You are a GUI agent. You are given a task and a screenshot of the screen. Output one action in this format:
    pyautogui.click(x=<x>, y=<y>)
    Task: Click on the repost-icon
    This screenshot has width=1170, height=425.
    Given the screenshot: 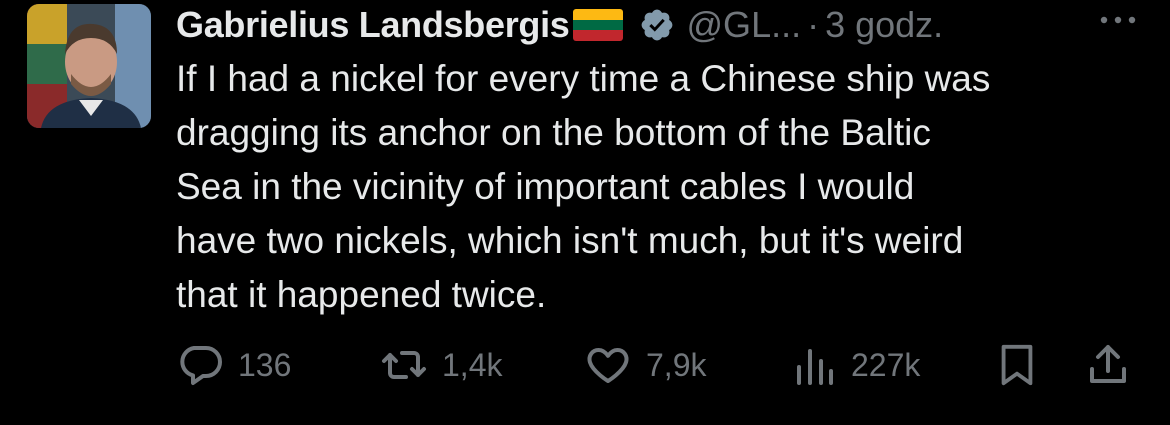 What is the action you would take?
    pyautogui.click(x=404, y=365)
    